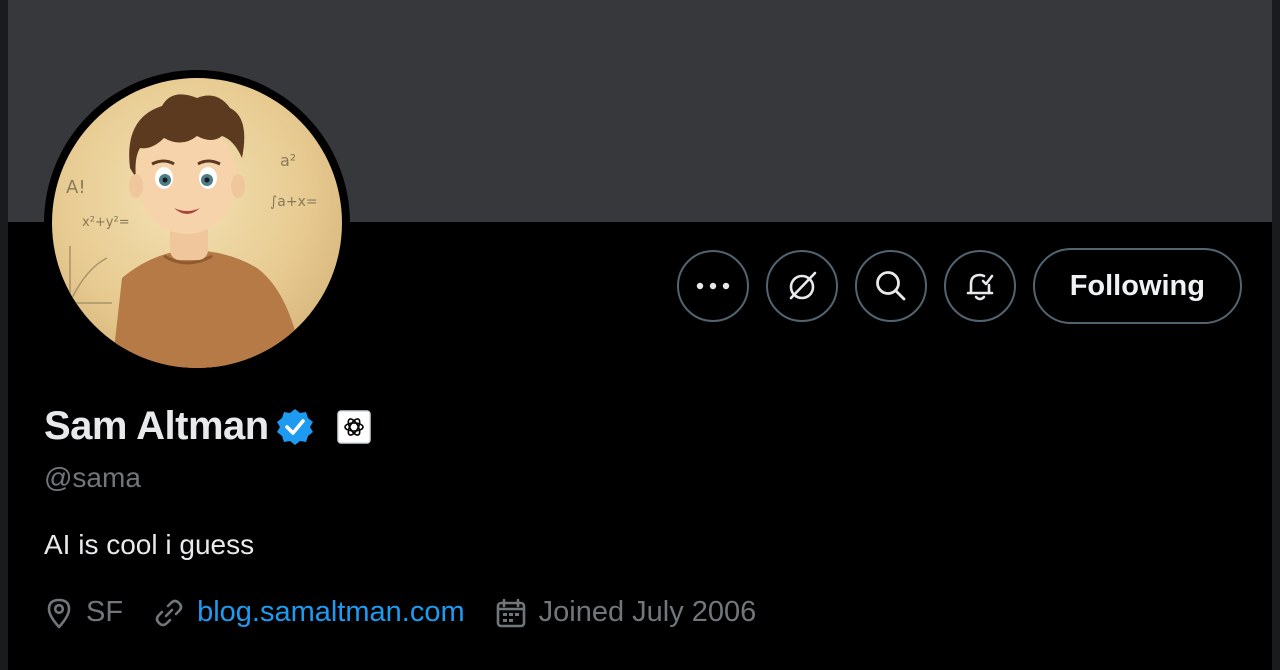  What do you see at coordinates (156, 426) in the screenshot?
I see `display-name: Sam Altman` at bounding box center [156, 426].